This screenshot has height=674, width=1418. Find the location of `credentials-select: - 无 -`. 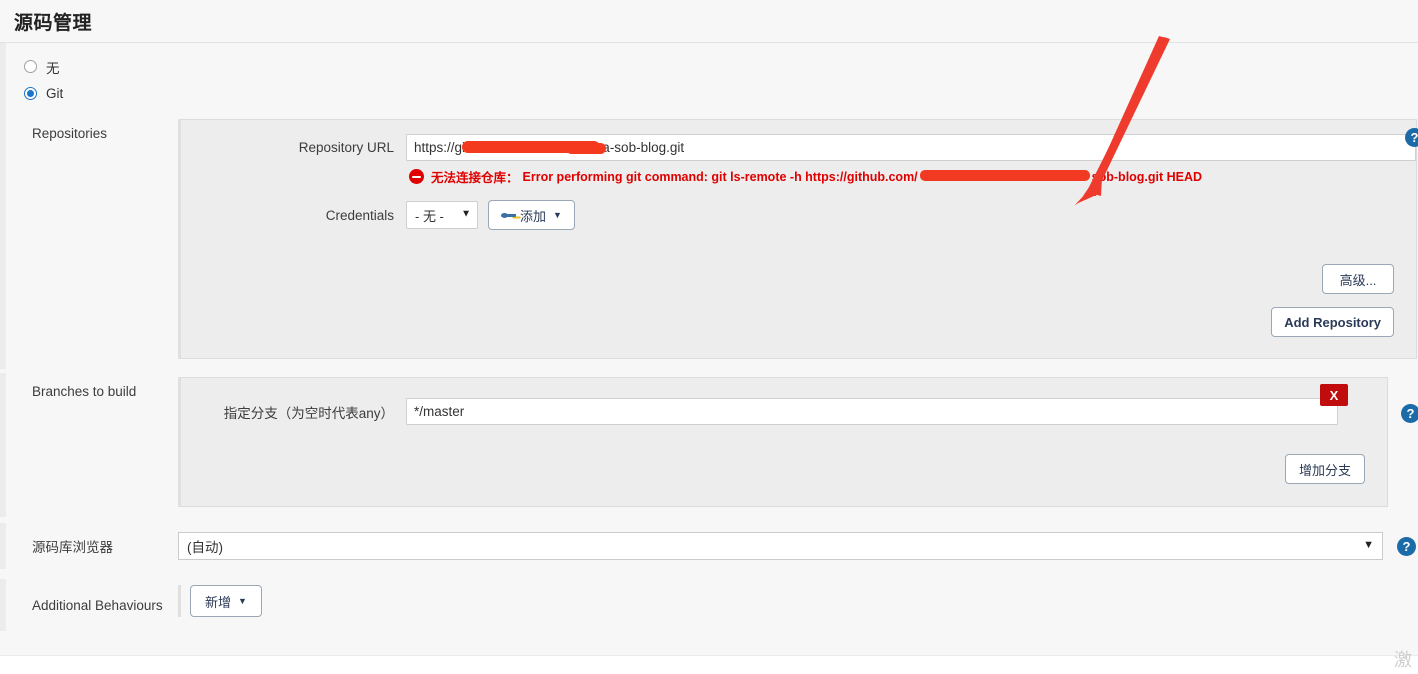

credentials-select: - 无 - is located at coordinates (442, 215).